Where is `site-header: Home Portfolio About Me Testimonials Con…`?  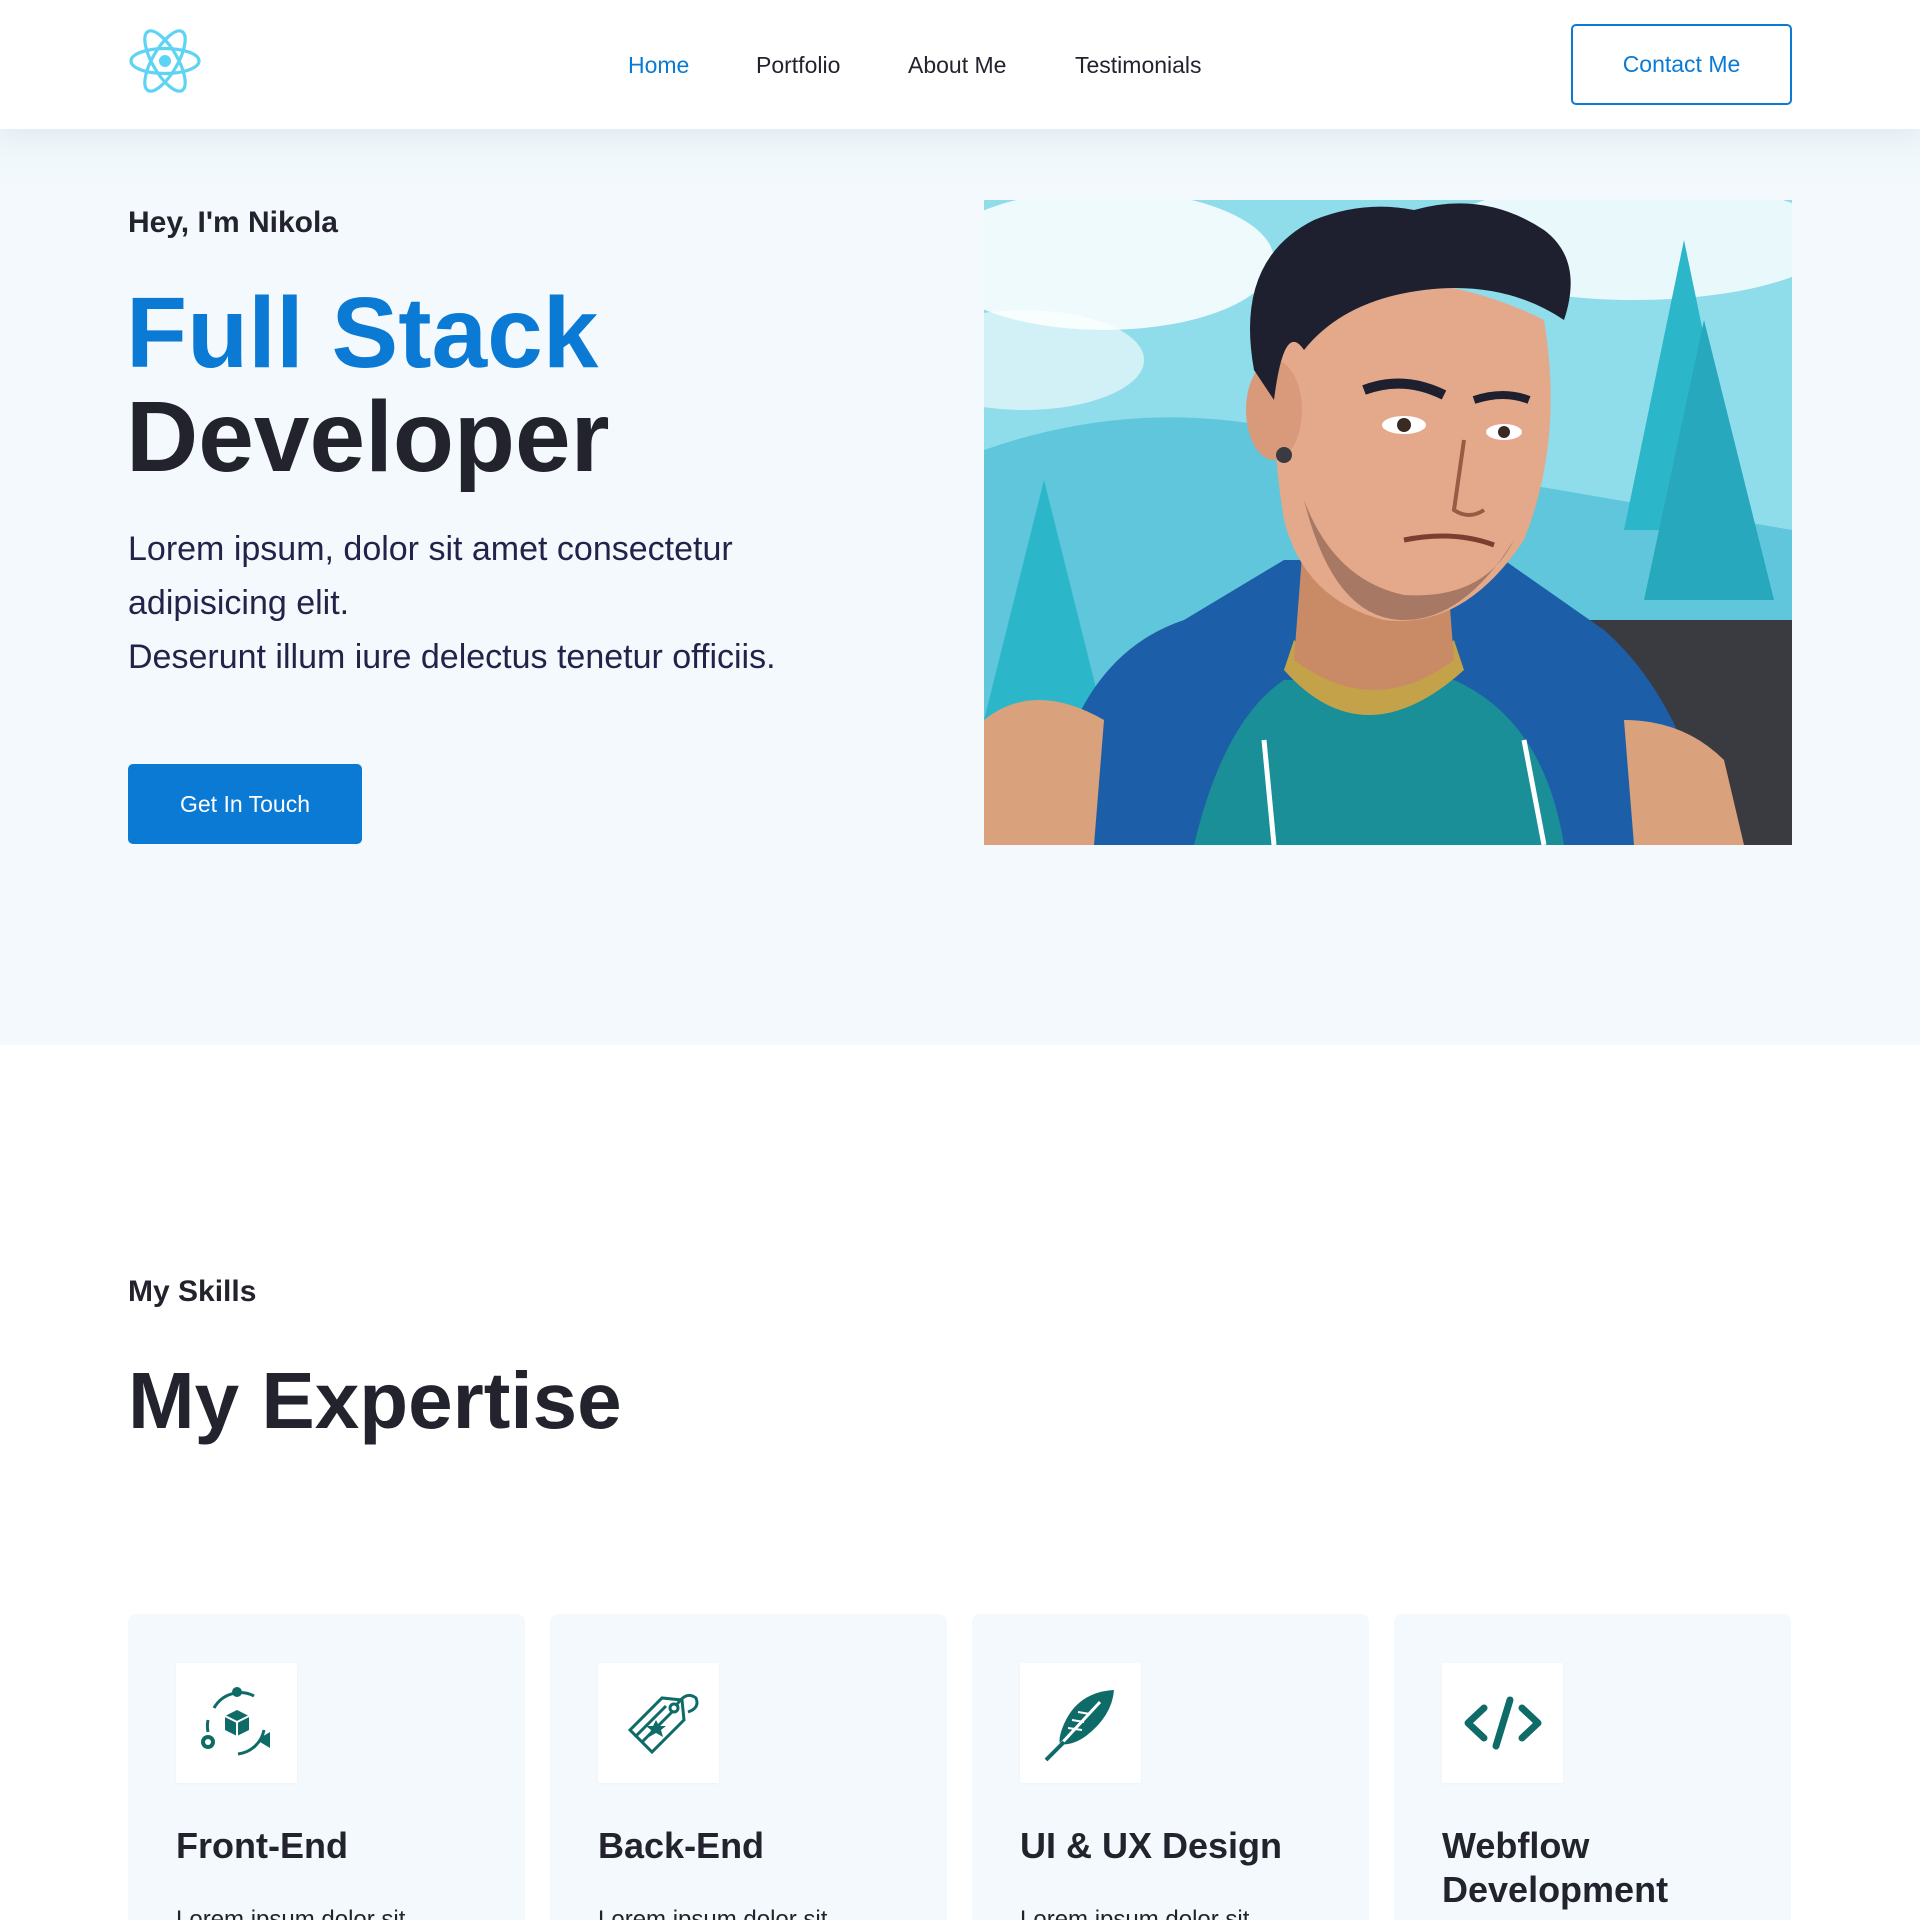
site-header: Home Portfolio About Me Testimonials Con… is located at coordinates (960, 64).